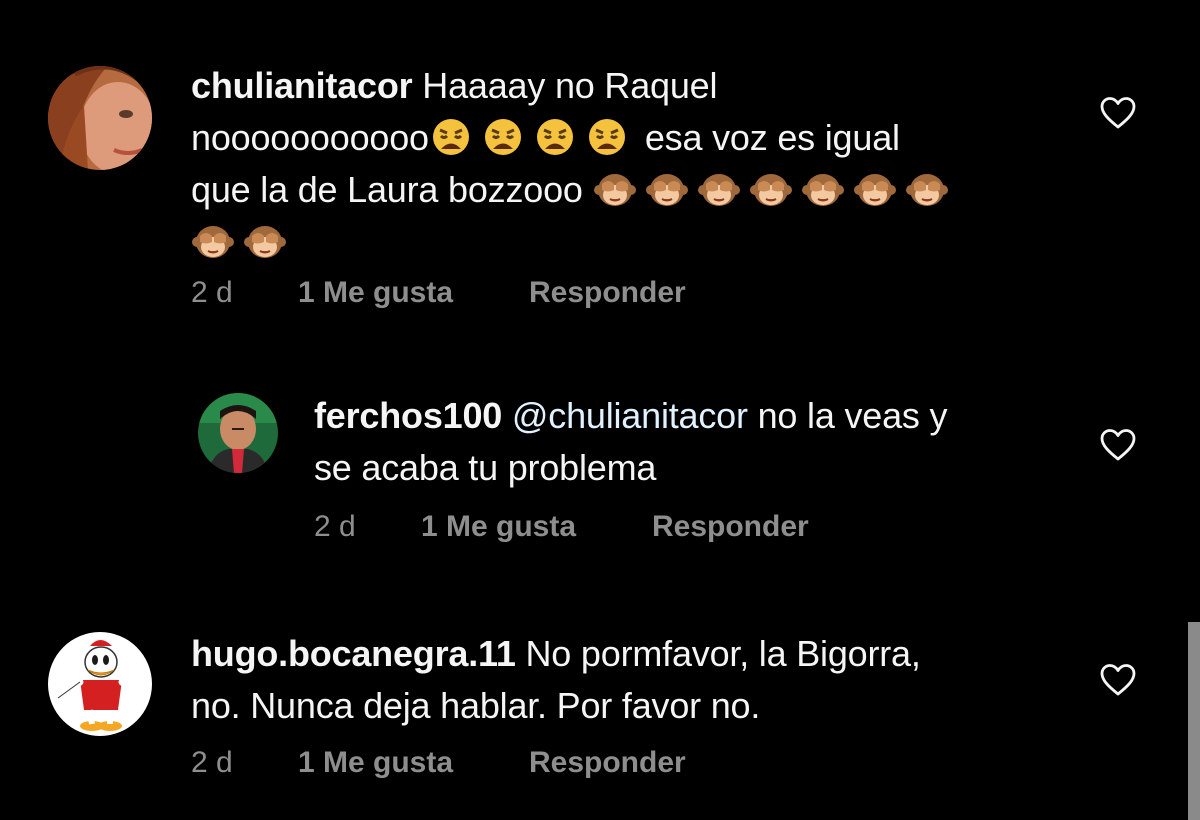 The image size is (1200, 820). Describe the element at coordinates (1194, 721) in the screenshot. I see `scrollbar-thumb` at that location.